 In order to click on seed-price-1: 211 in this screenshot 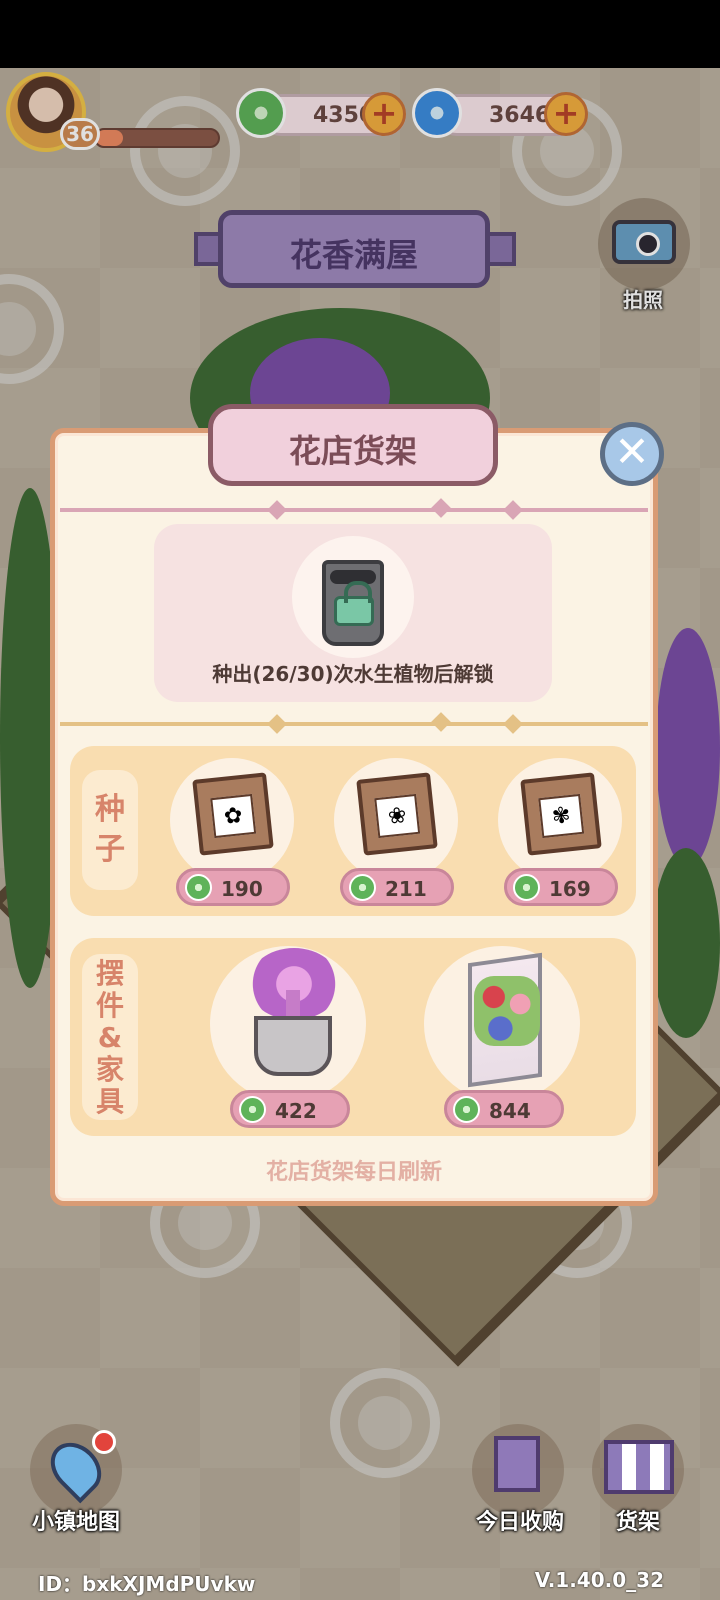, I will do `click(406, 889)`.